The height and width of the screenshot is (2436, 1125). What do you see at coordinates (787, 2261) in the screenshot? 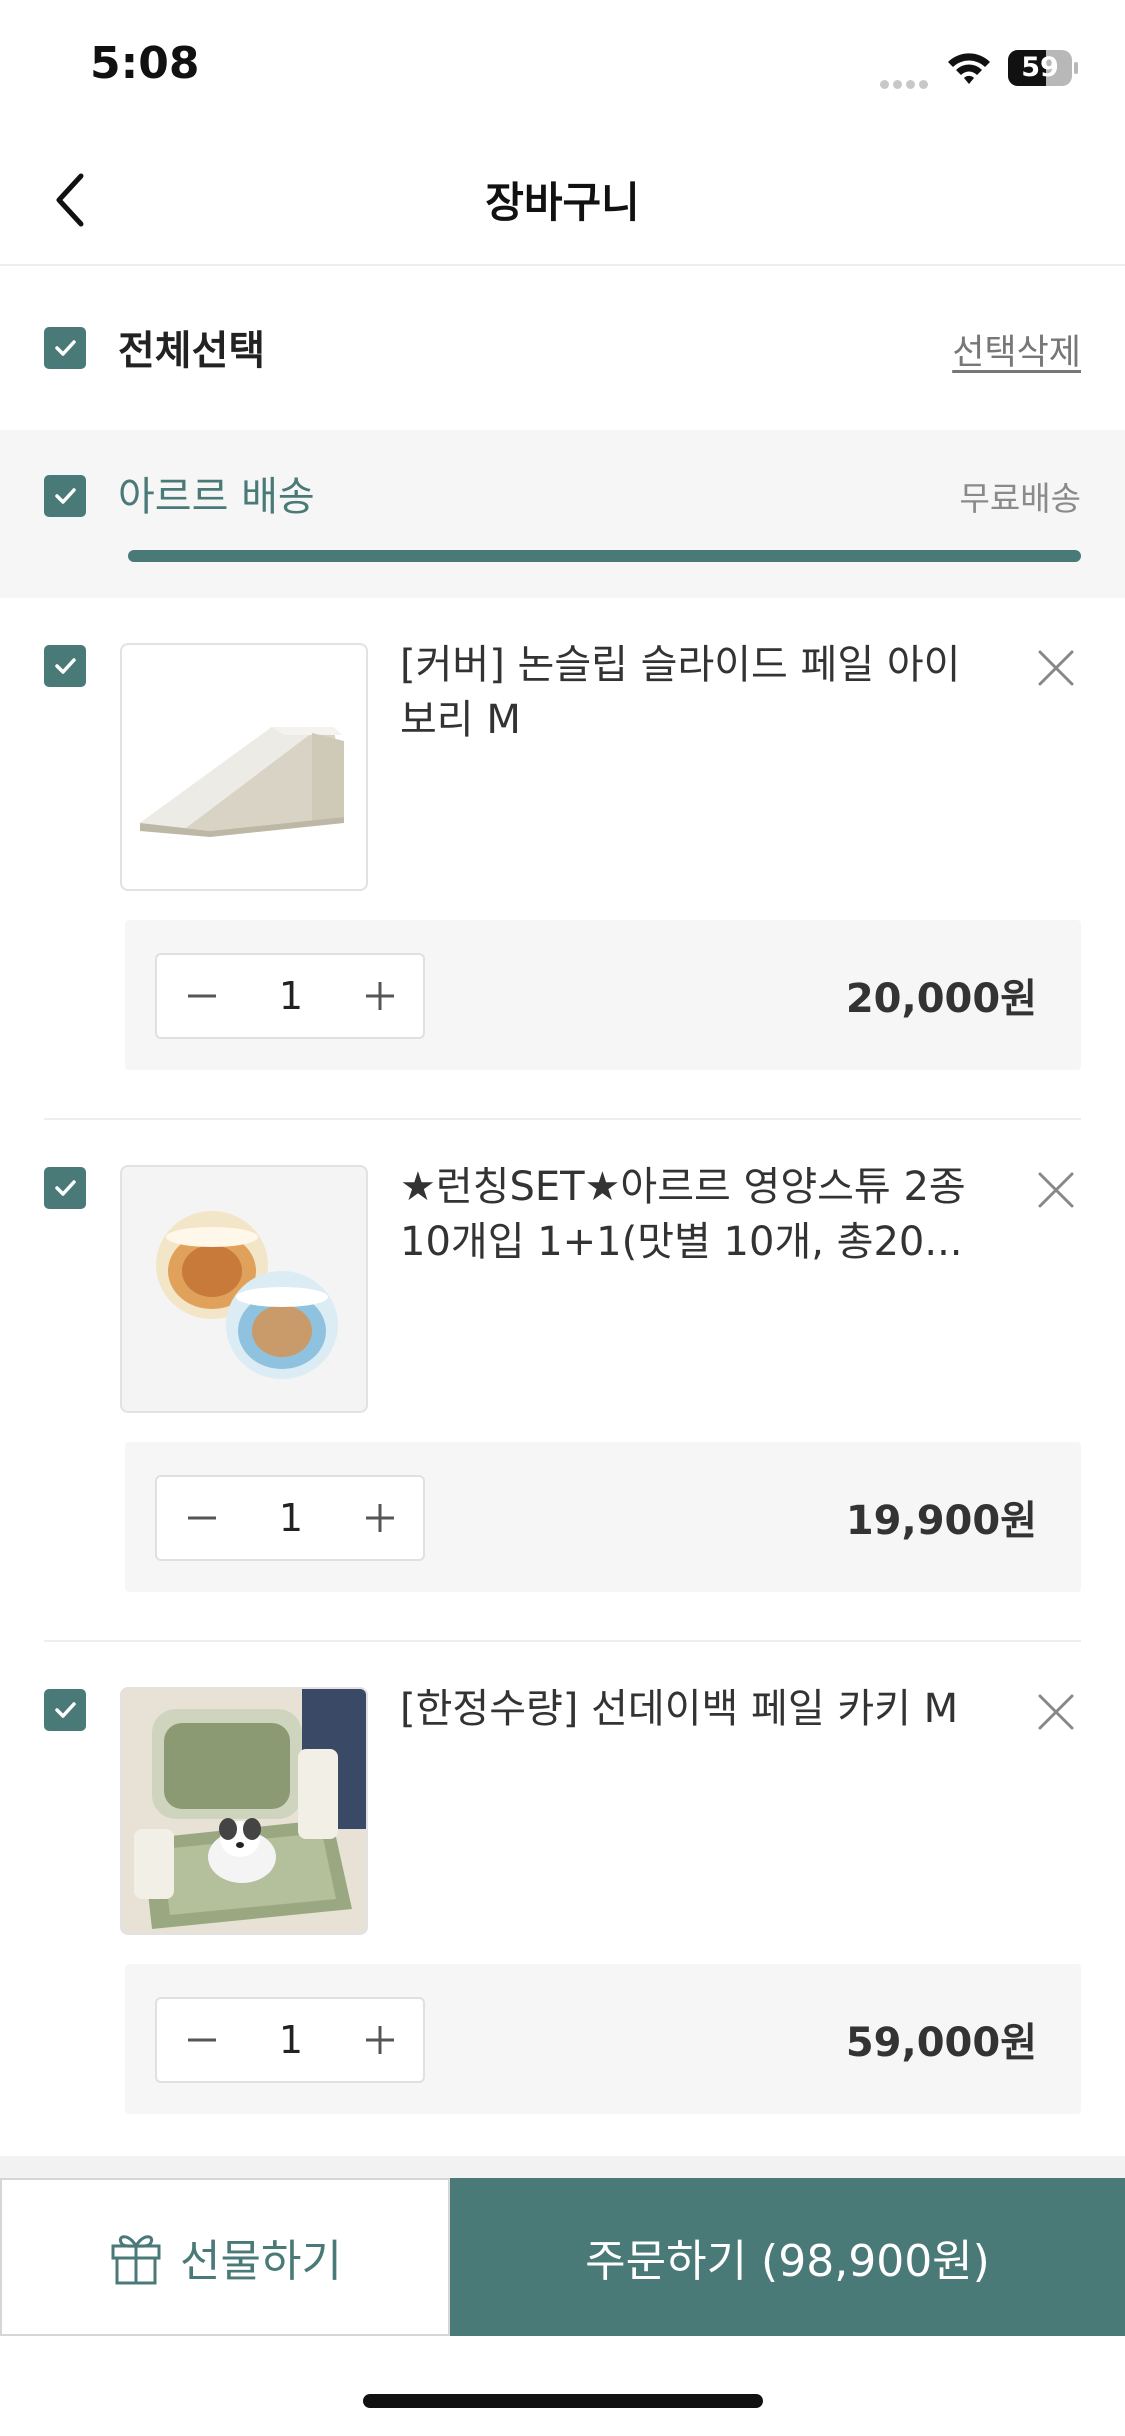
I see `order-button-label: 주문하기 (98,900원)` at bounding box center [787, 2261].